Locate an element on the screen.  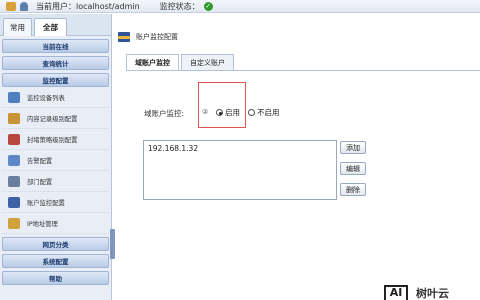
sidebar-item-label: 告警配置 is located at coordinates (40, 161).